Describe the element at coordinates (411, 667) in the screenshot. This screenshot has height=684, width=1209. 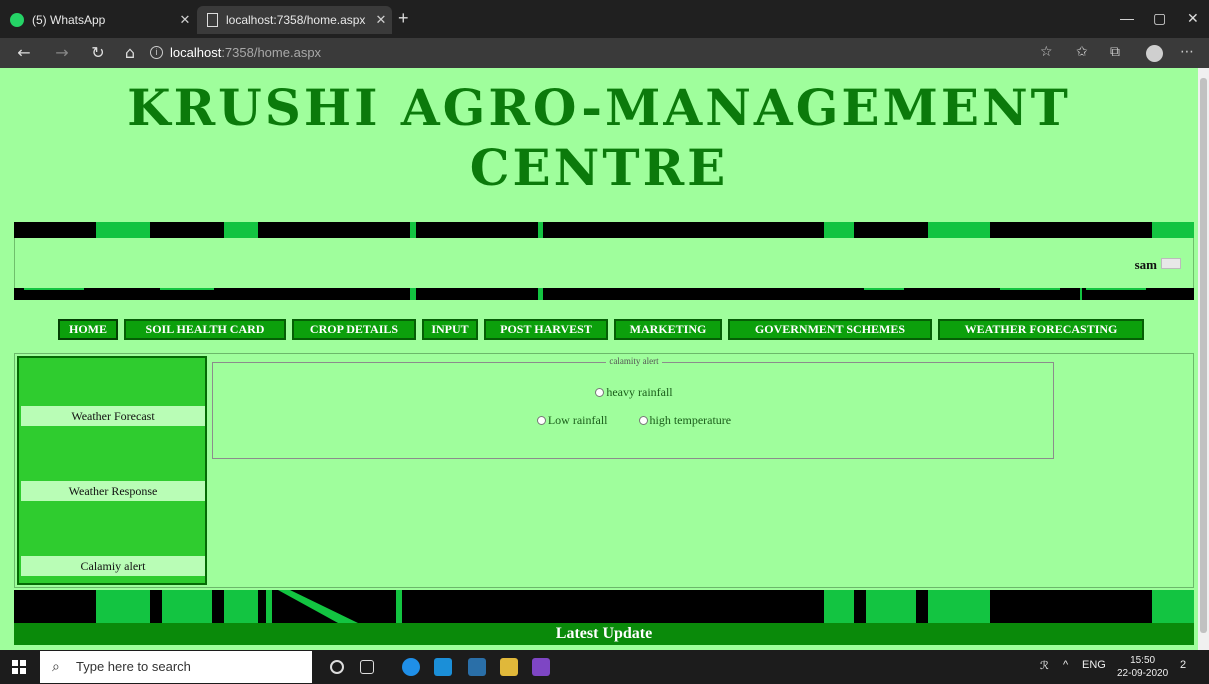
I see `edge-browser-icon` at that location.